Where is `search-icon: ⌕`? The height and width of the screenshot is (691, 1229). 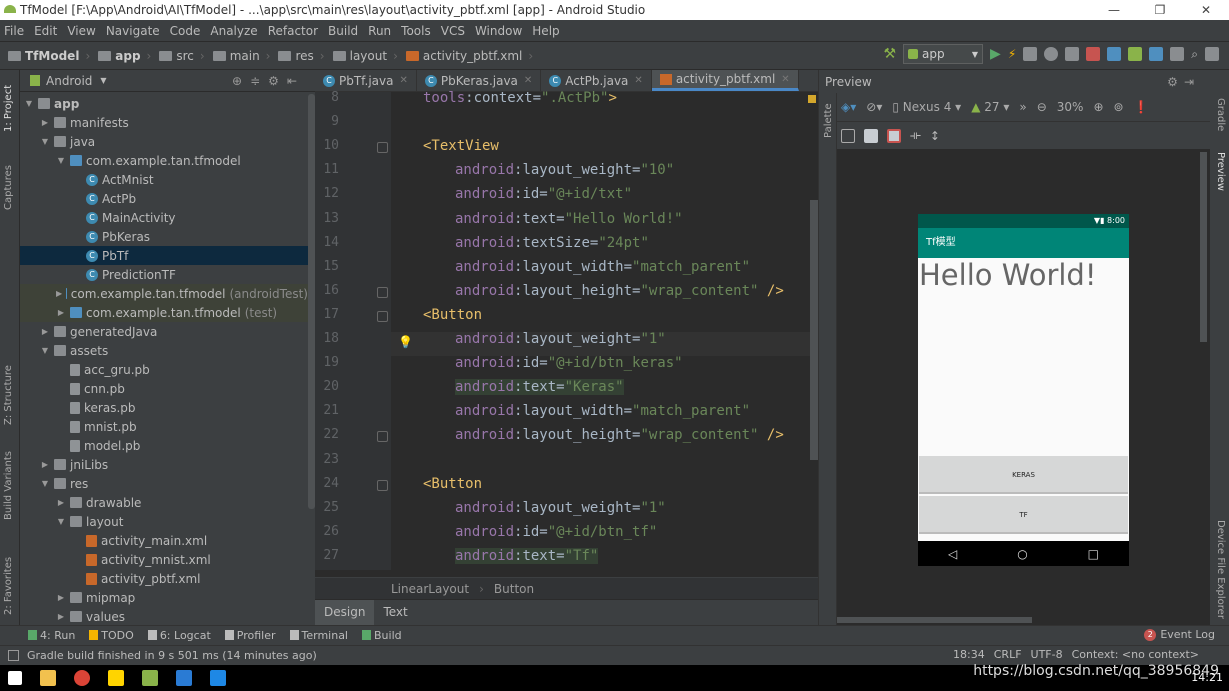 search-icon: ⌕ is located at coordinates (1194, 54).